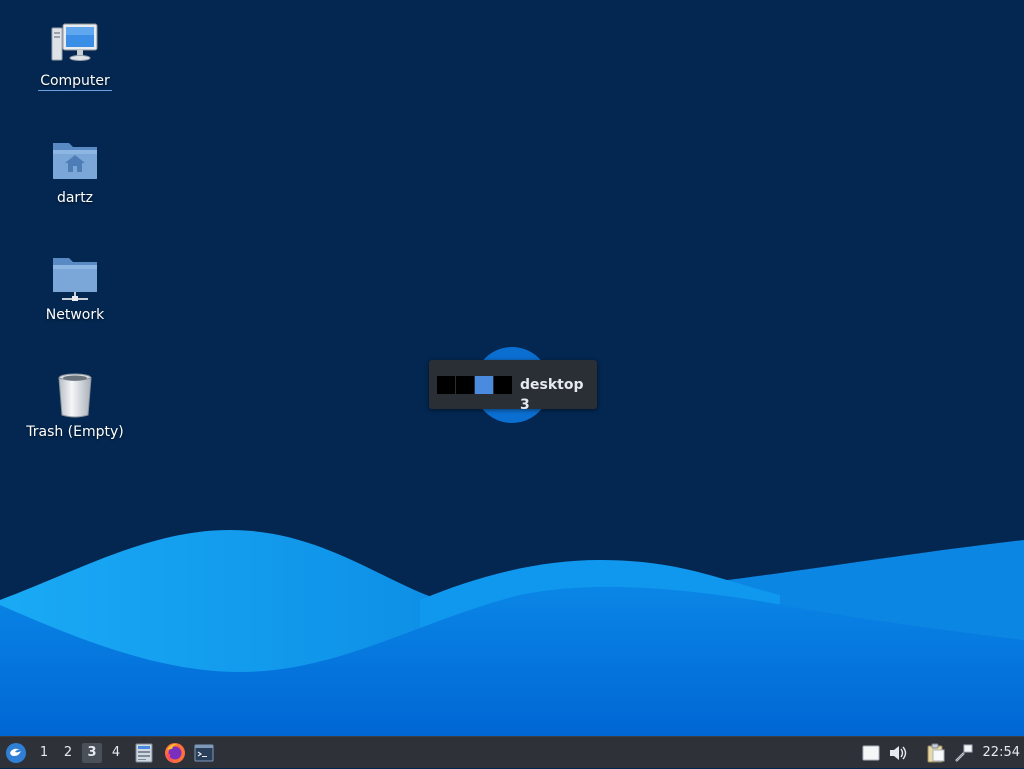 This screenshot has width=1024, height=769. I want to click on launcher-file-manager, so click(144, 753).